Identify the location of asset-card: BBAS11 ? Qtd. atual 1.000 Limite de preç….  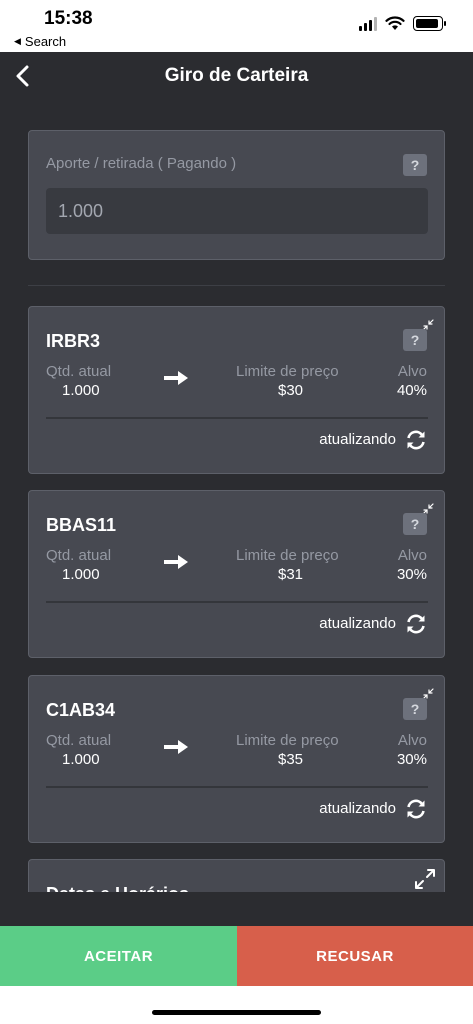
(236, 574).